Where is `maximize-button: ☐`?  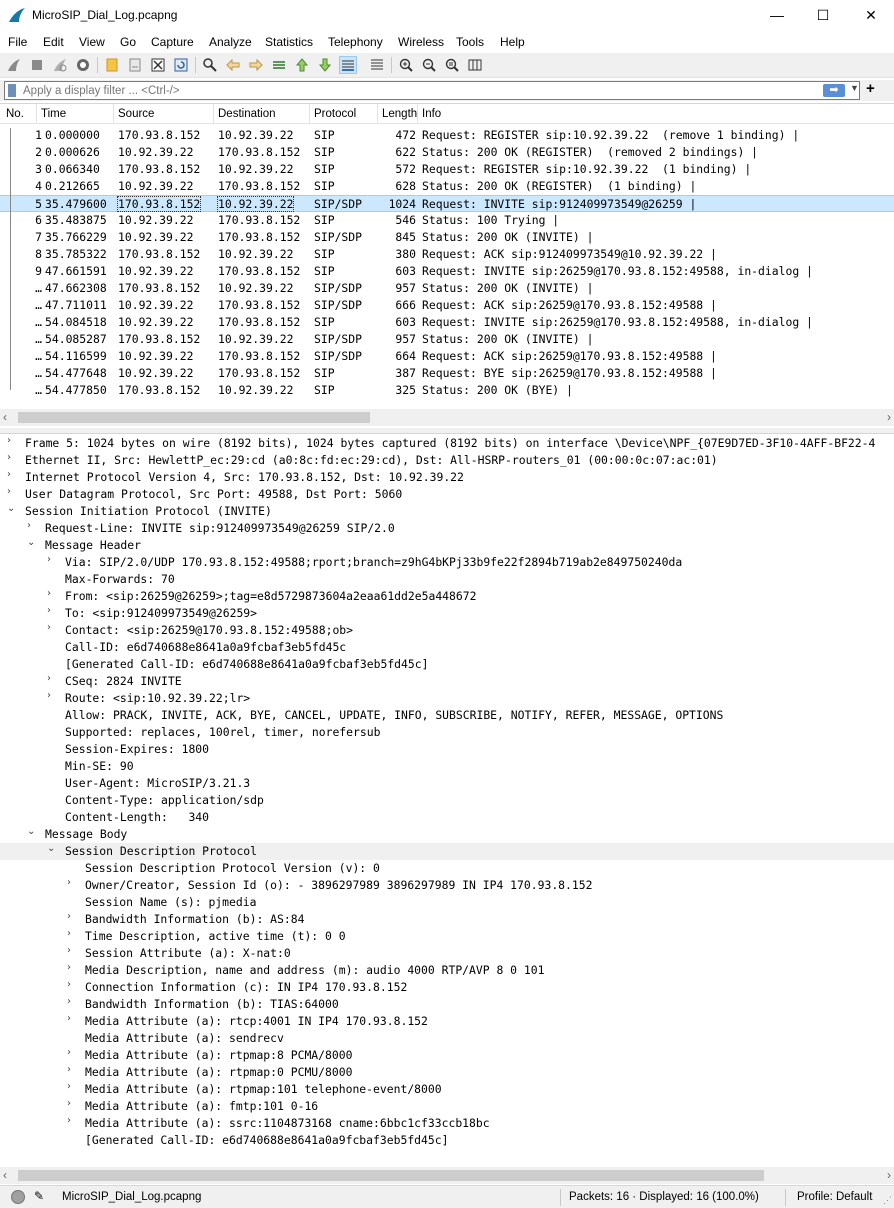 maximize-button: ☐ is located at coordinates (823, 15).